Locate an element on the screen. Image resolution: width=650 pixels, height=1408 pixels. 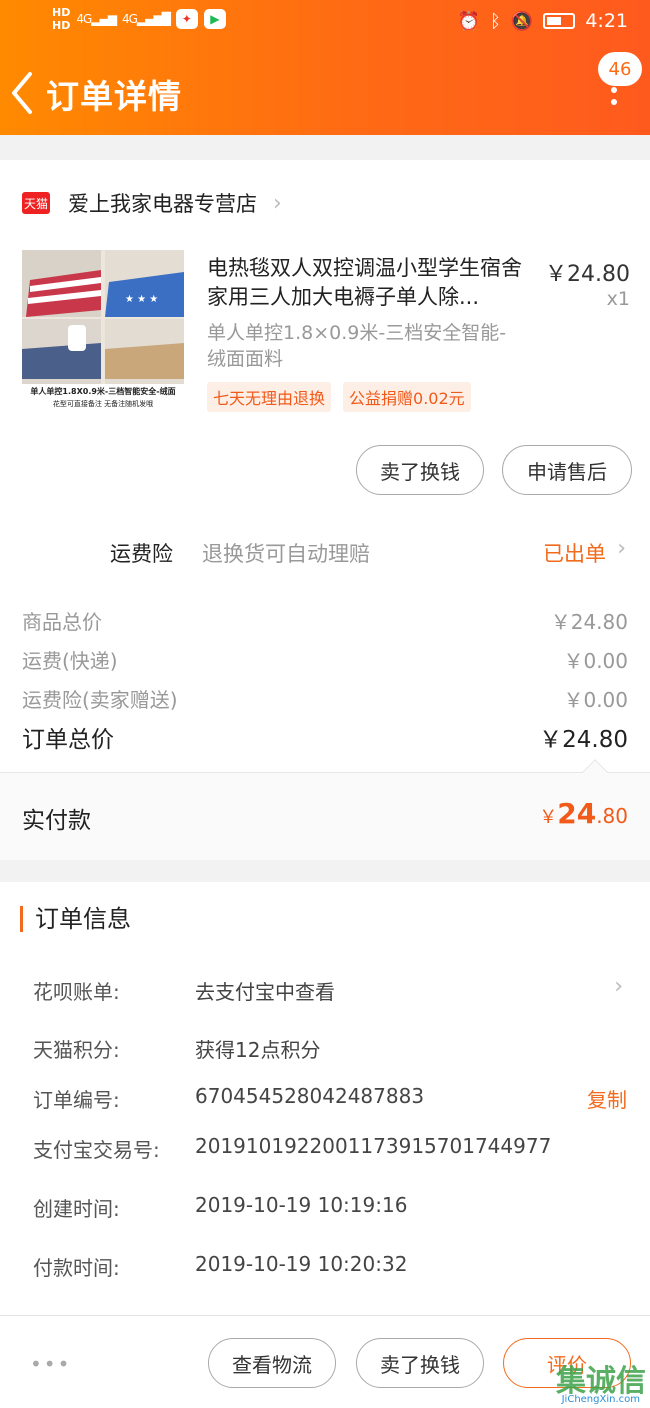
order-total-label: 订单总价 is located at coordinates (68, 740).